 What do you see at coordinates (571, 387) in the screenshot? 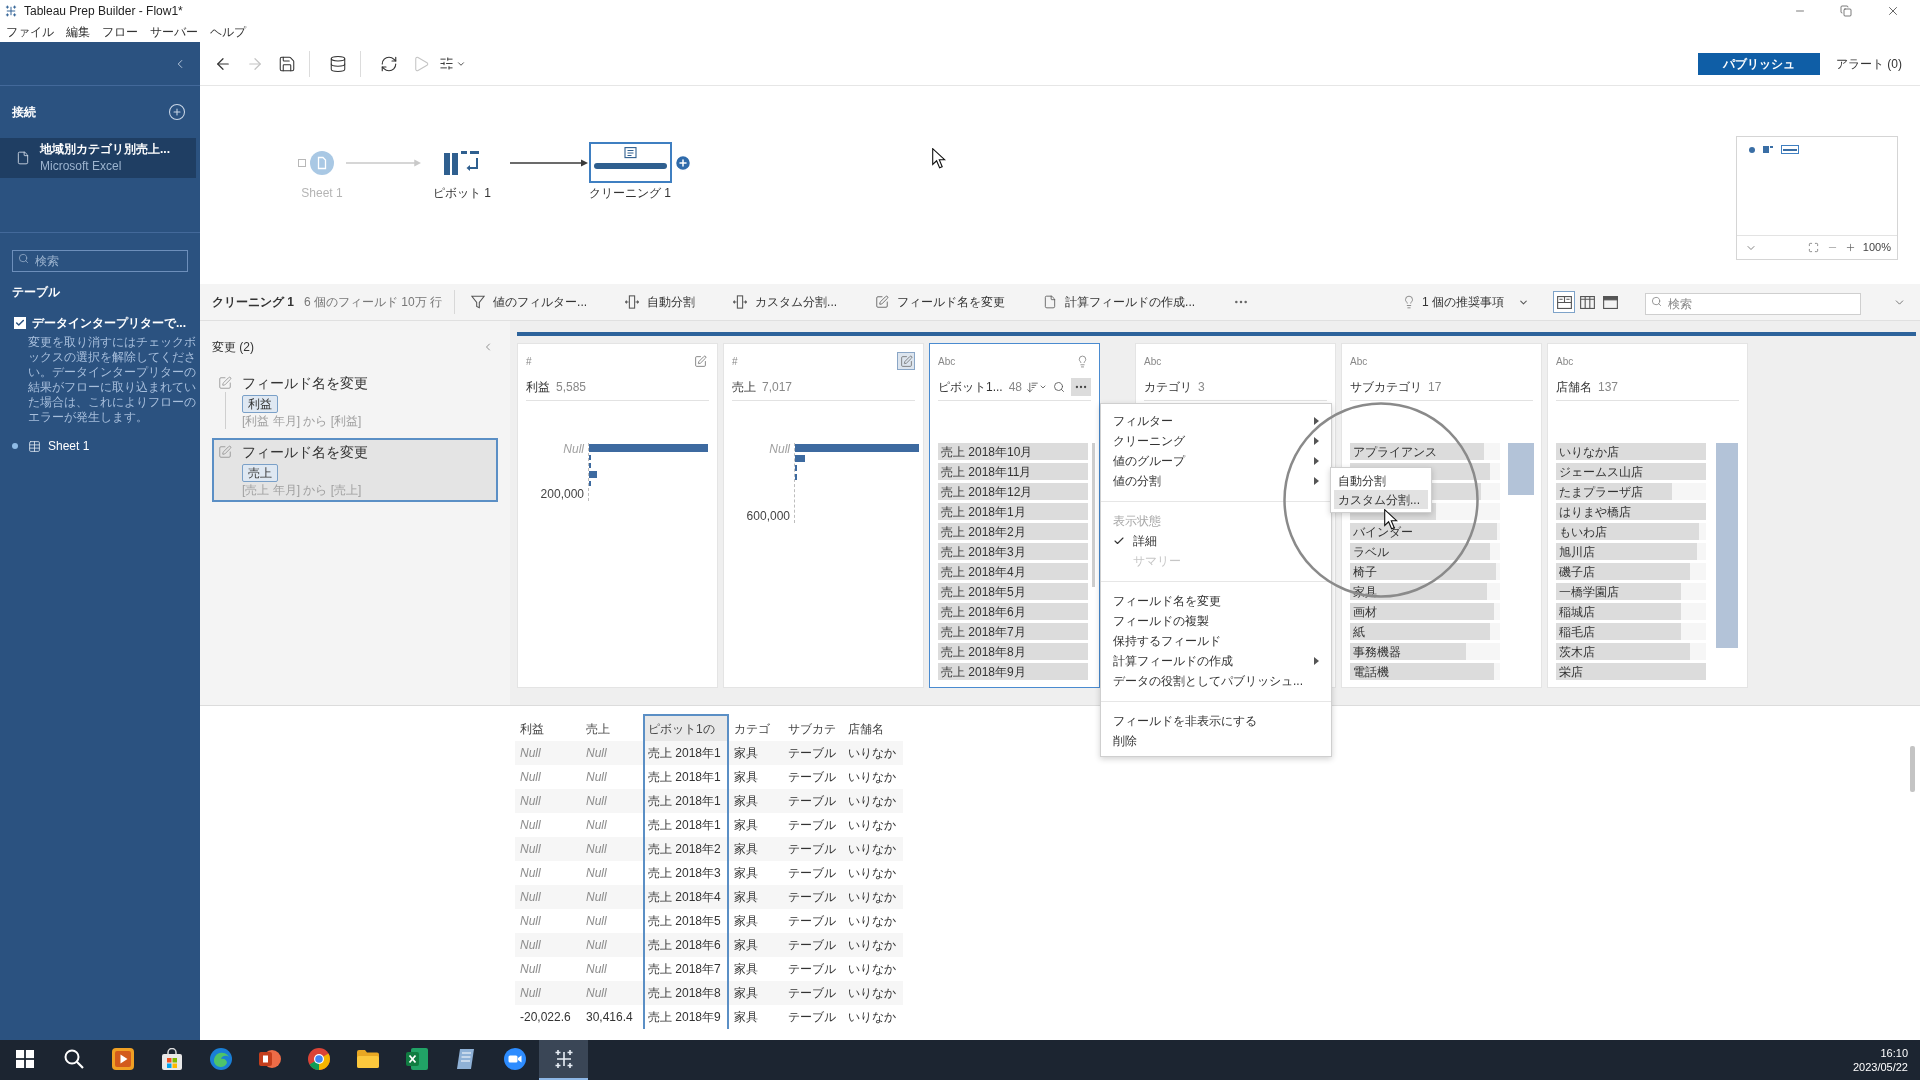
I see `field-count: 5,585` at bounding box center [571, 387].